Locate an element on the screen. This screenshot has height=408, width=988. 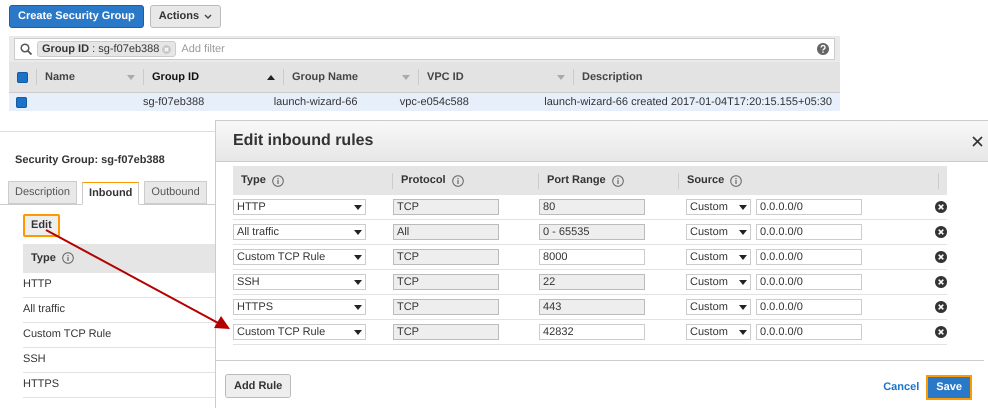
port-range-field: 8000 is located at coordinates (592, 257).